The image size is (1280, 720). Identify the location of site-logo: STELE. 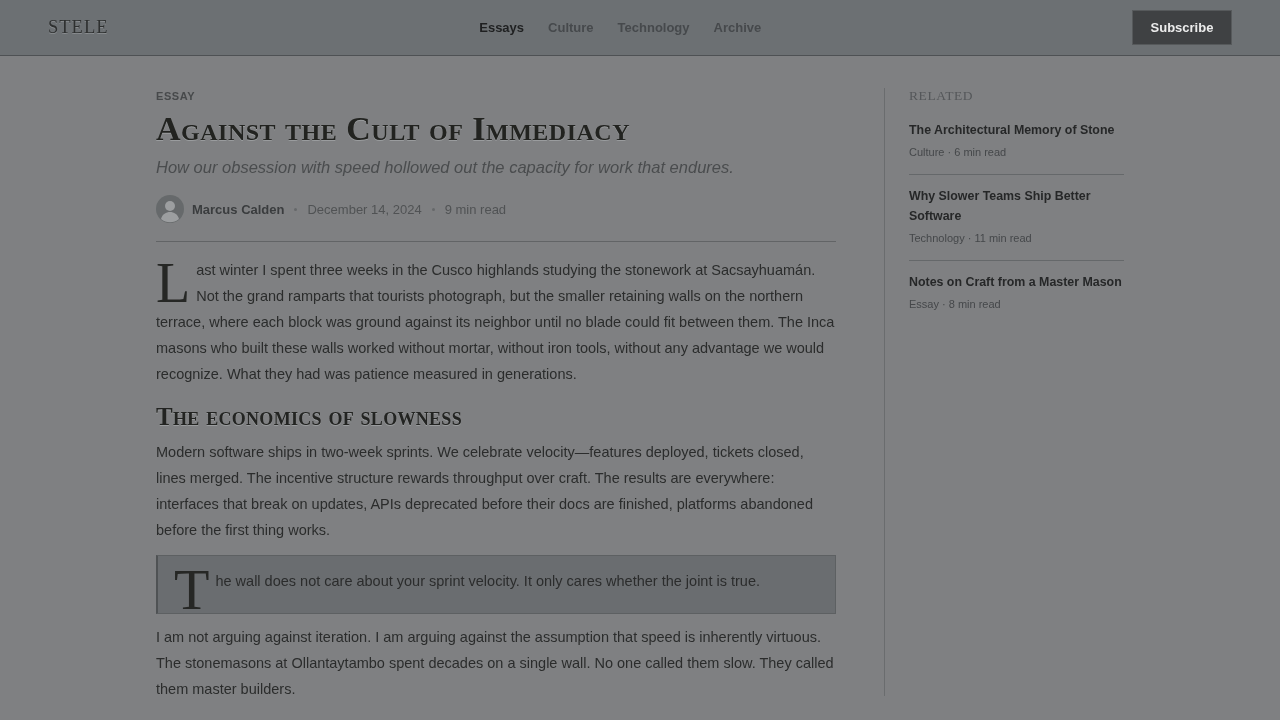
(78, 27).